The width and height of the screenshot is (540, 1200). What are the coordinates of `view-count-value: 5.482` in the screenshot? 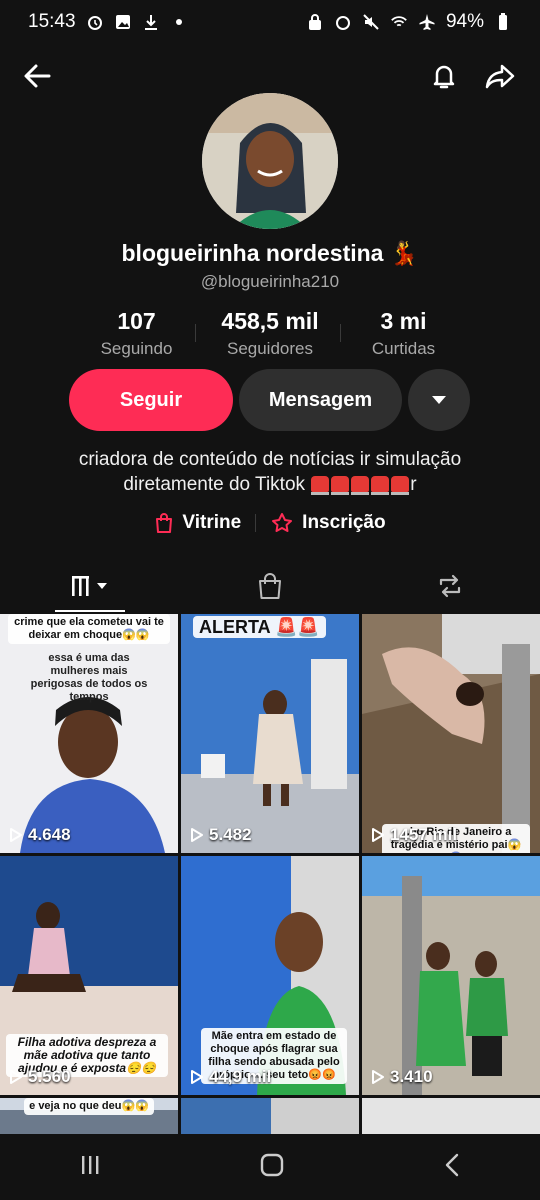 It's located at (230, 834).